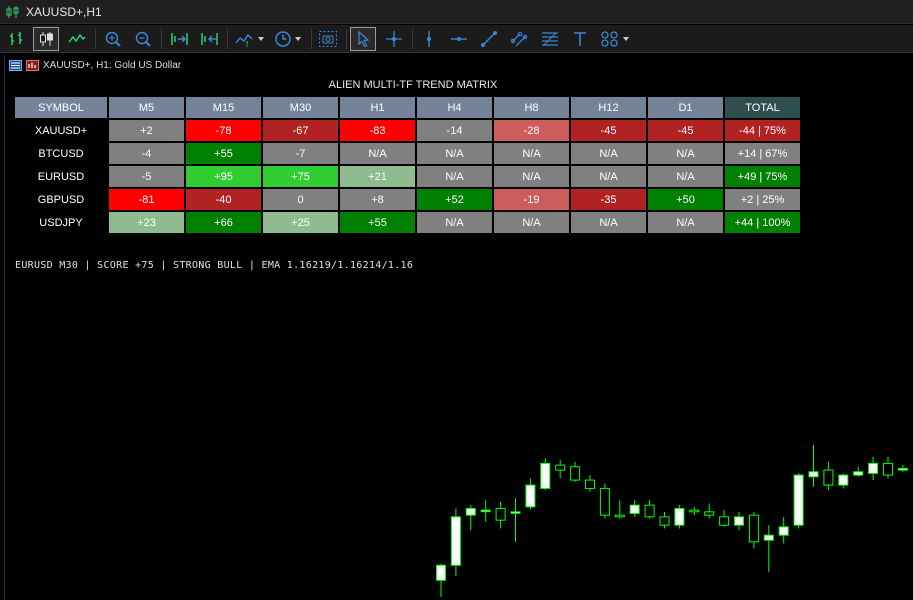 The width and height of the screenshot is (913, 600). What do you see at coordinates (429, 39) in the screenshot?
I see `vertical-line-icon` at bounding box center [429, 39].